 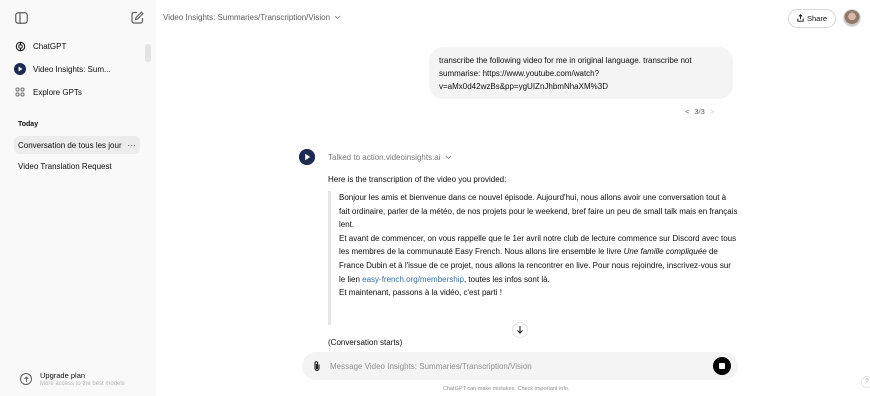 I want to click on sidebar-item-label: ChatGPT, so click(x=50, y=46).